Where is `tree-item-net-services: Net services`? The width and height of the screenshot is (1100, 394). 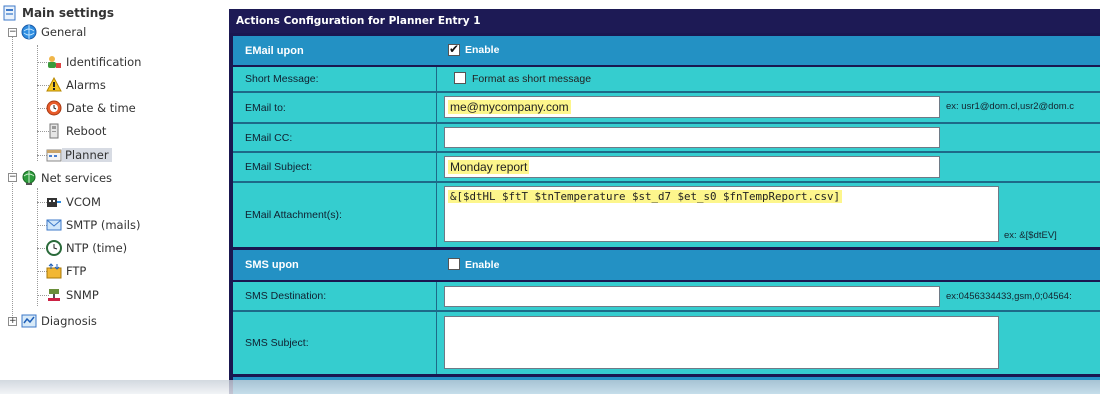 tree-item-net-services: Net services is located at coordinates (66, 178).